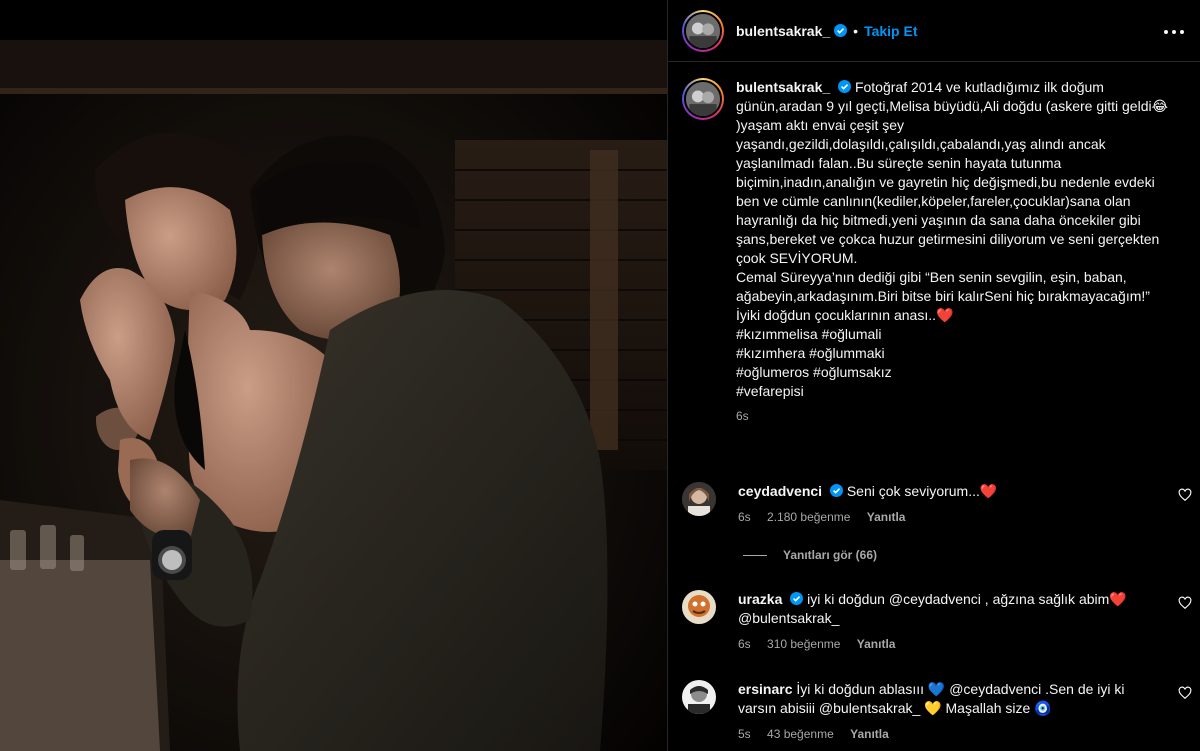  Describe the element at coordinates (1174, 31) in the screenshot. I see `more-horizontal-icon` at that location.